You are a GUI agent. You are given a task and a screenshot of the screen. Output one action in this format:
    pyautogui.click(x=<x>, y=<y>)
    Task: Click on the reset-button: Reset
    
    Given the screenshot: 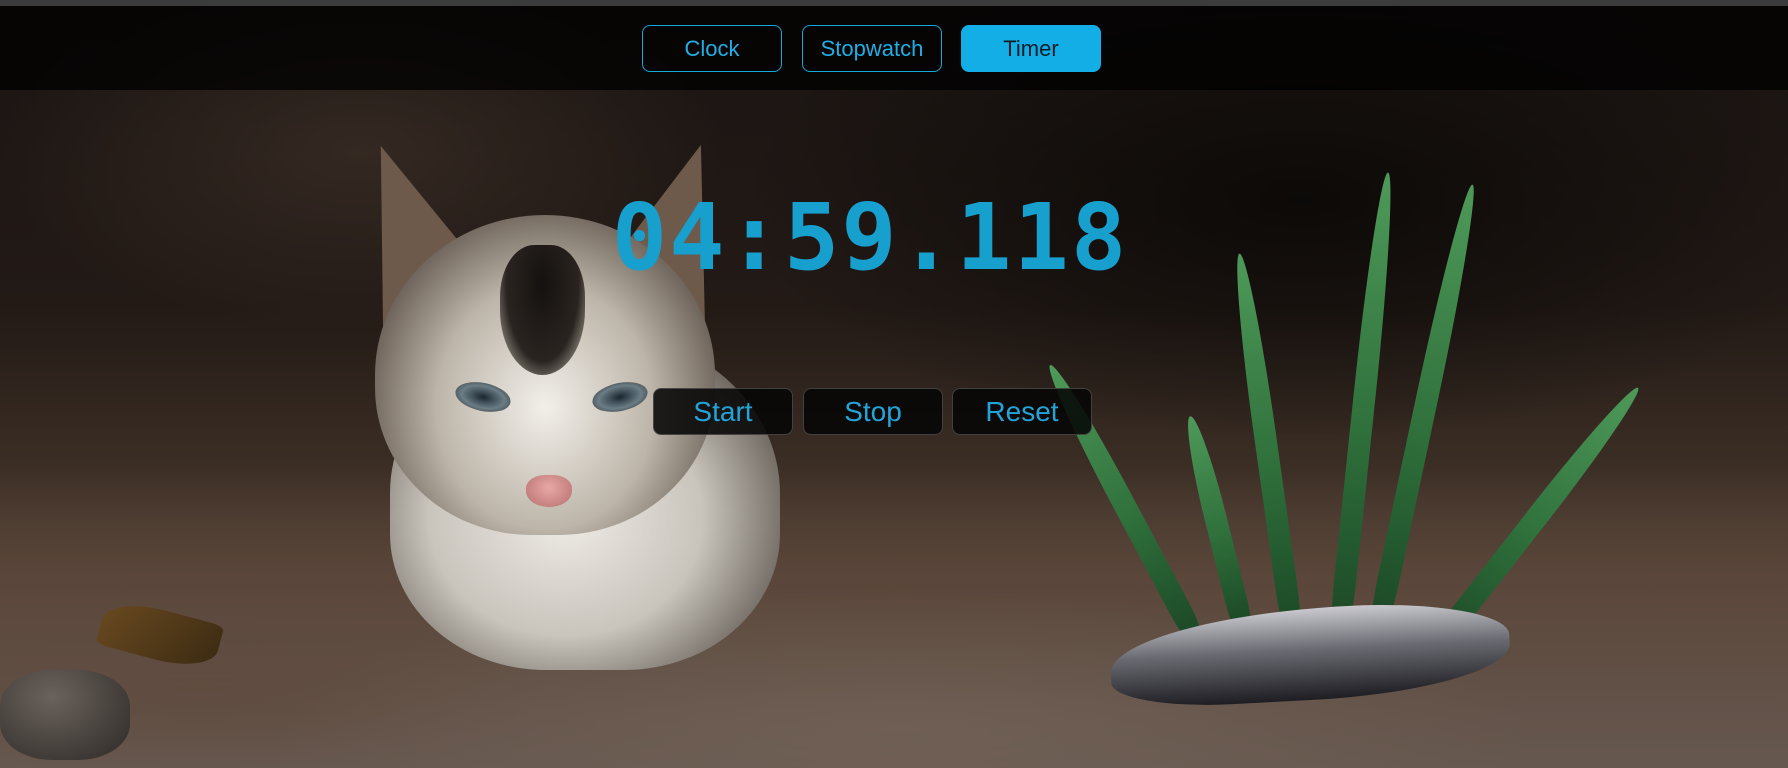 What is the action you would take?
    pyautogui.click(x=1022, y=411)
    